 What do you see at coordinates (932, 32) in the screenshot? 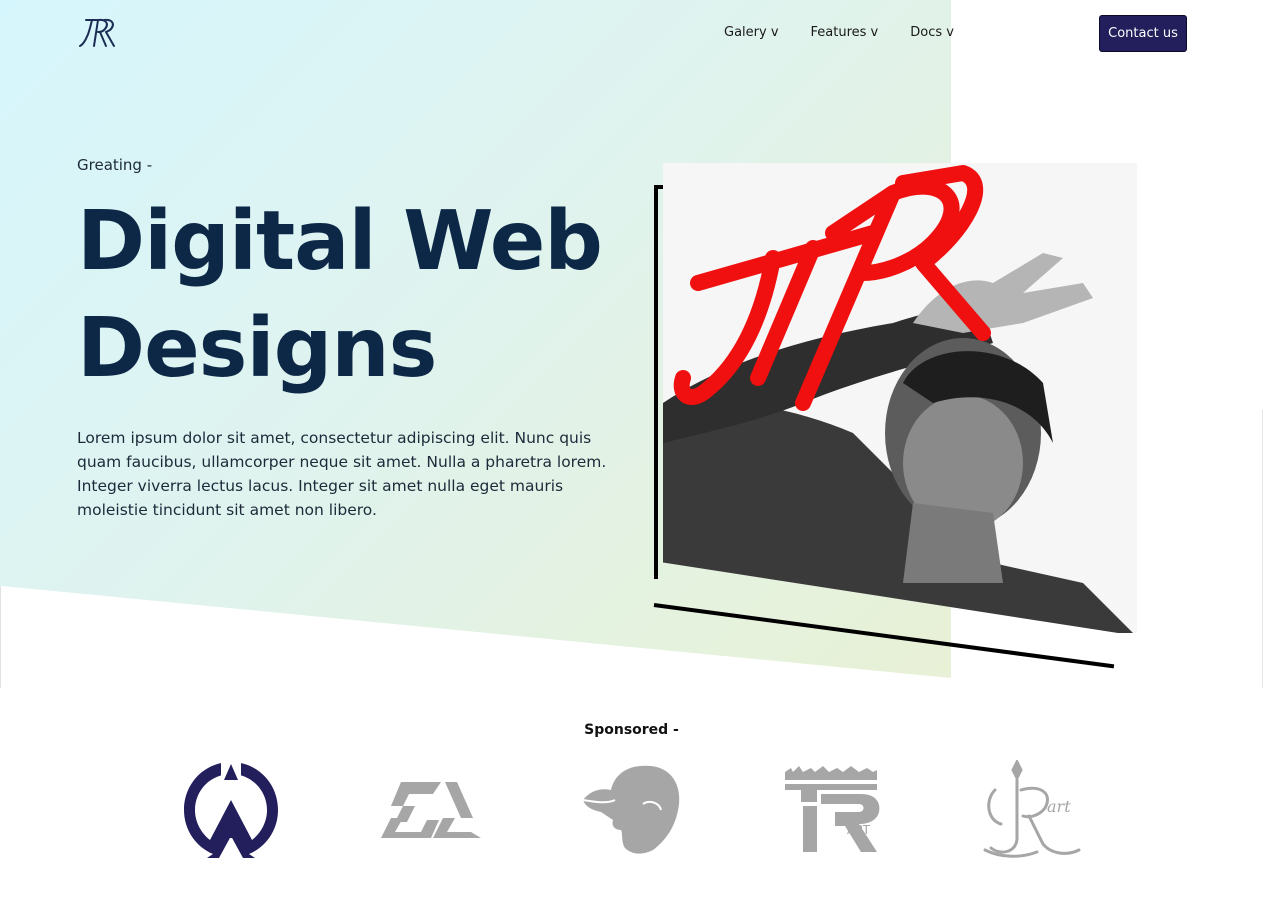
I see `nav-docs: Docs v` at bounding box center [932, 32].